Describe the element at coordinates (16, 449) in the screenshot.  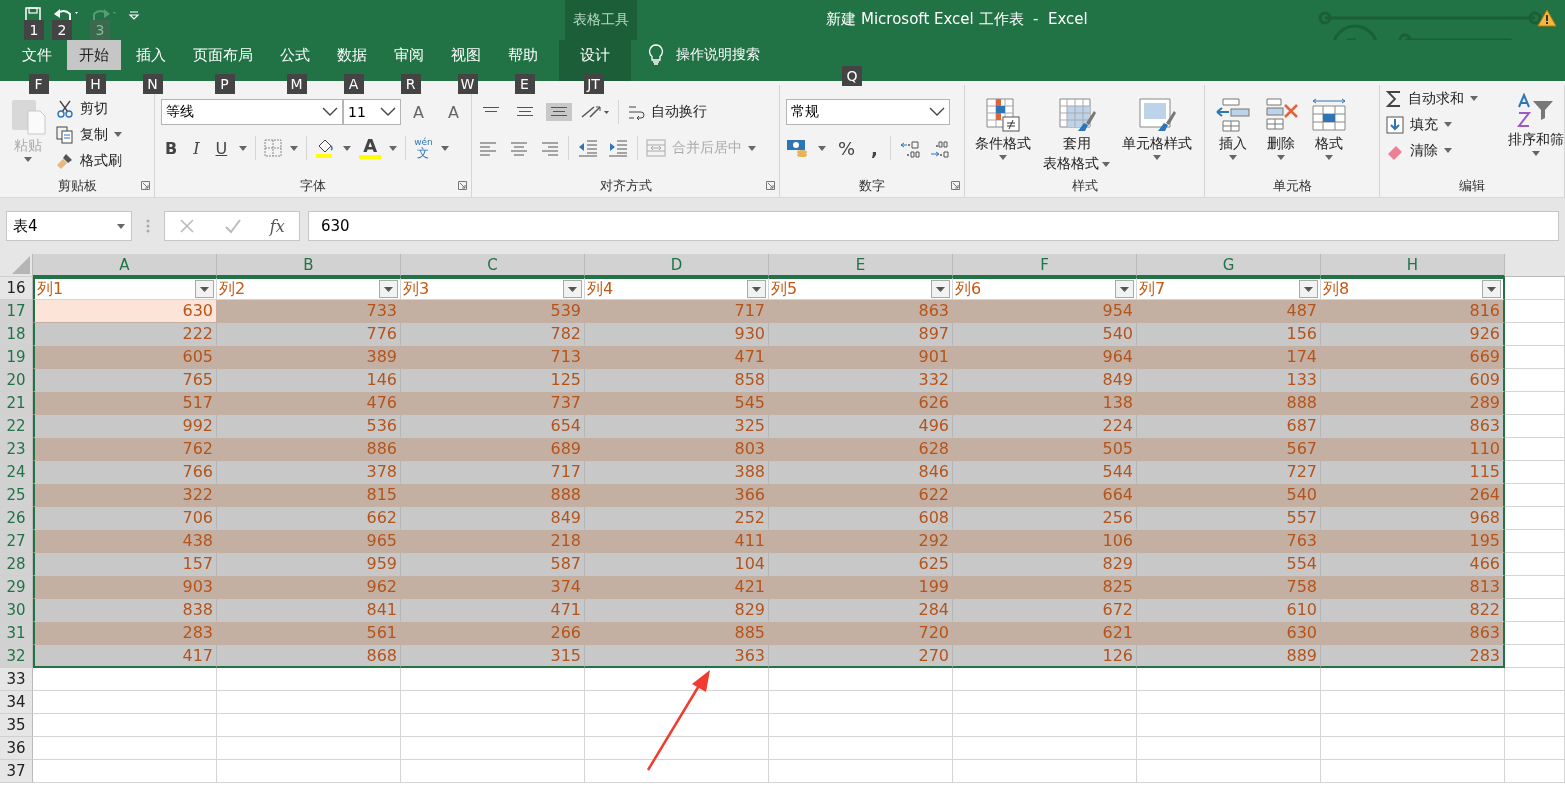
I see `row-header: 23` at that location.